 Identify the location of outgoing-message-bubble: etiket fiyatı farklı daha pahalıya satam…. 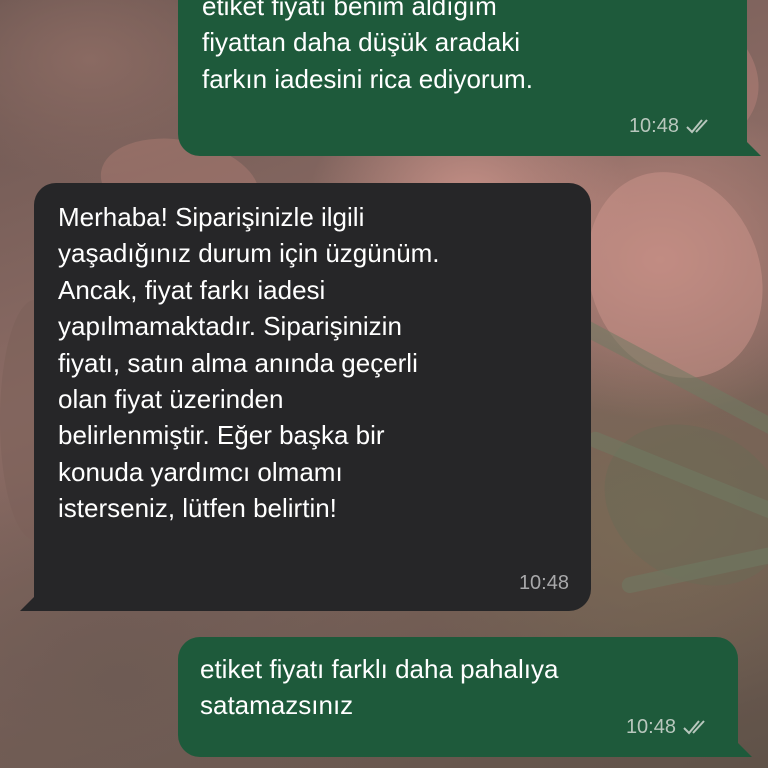
(465, 697).